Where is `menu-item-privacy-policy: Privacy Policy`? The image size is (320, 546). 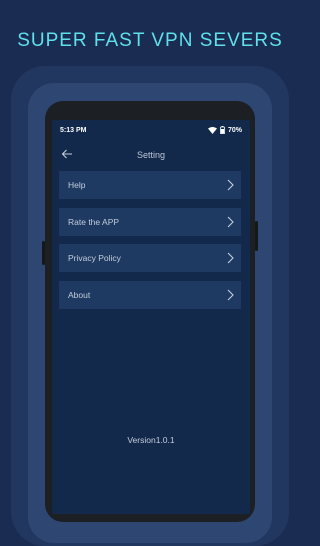
menu-item-privacy-policy: Privacy Policy is located at coordinates (150, 258).